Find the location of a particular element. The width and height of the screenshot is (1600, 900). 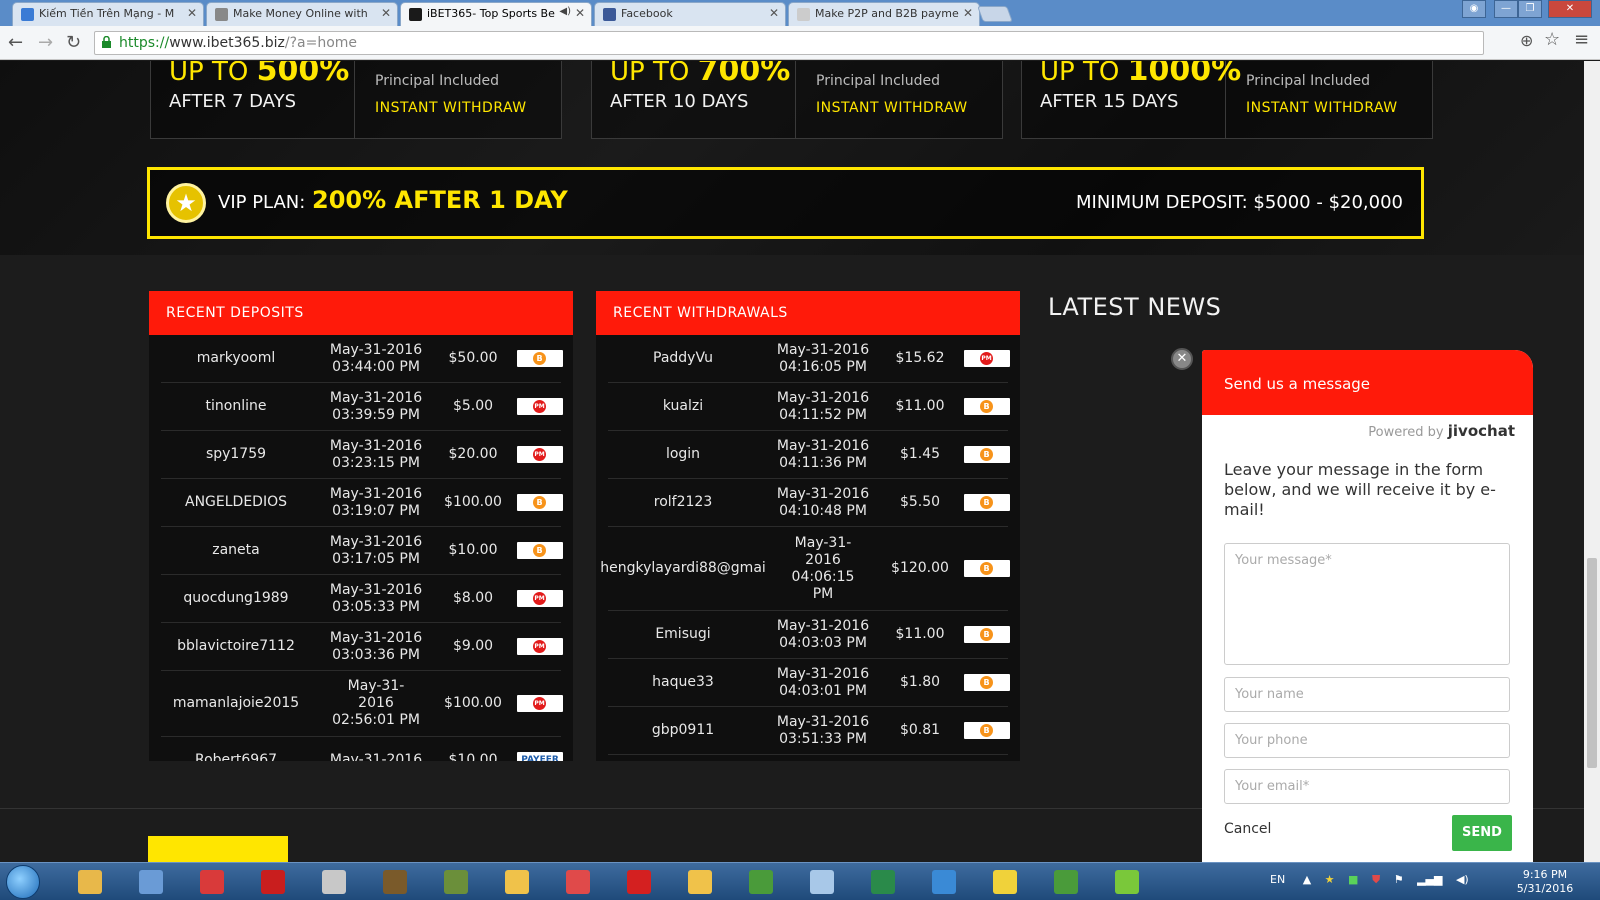

pm-symbol: PM is located at coordinates (539, 598).